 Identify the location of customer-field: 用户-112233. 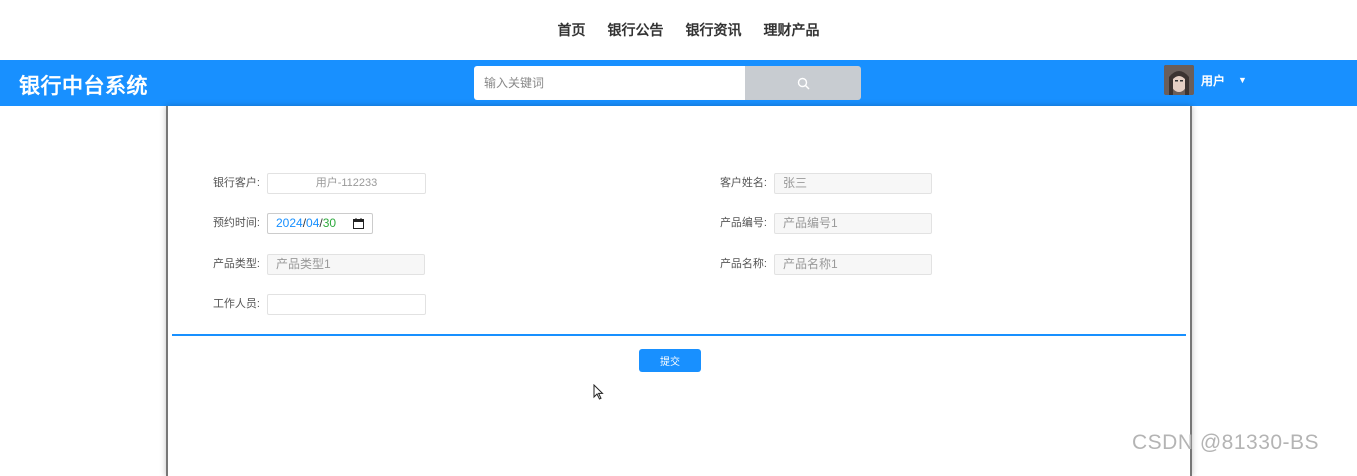
(346, 183).